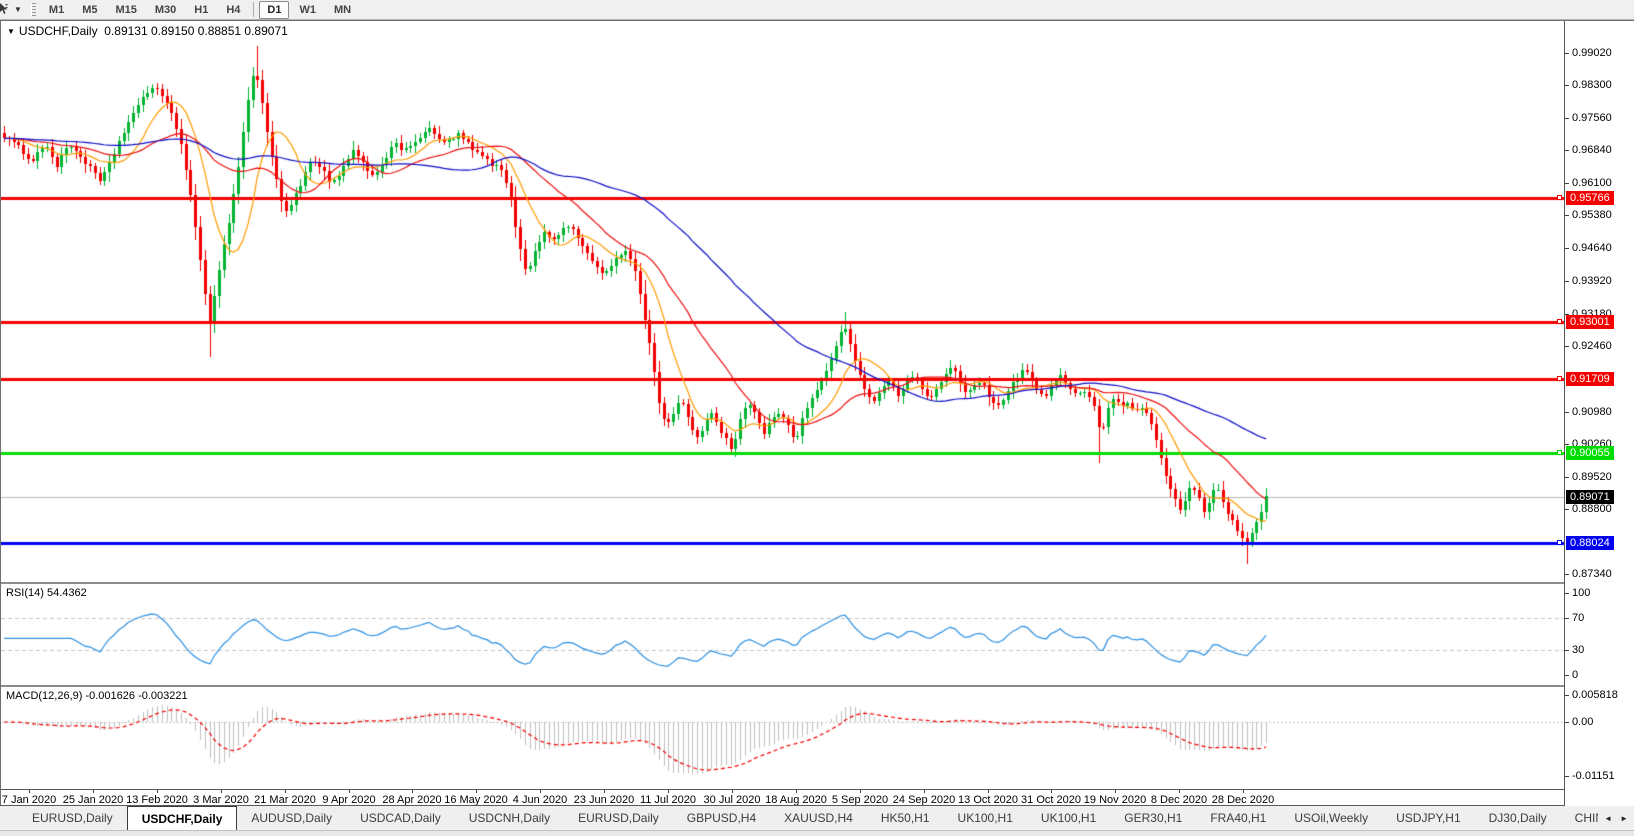 The image size is (1634, 836). What do you see at coordinates (1153, 818) in the screenshot?
I see `chart-tab-ger30-h1: GER30,H1` at bounding box center [1153, 818].